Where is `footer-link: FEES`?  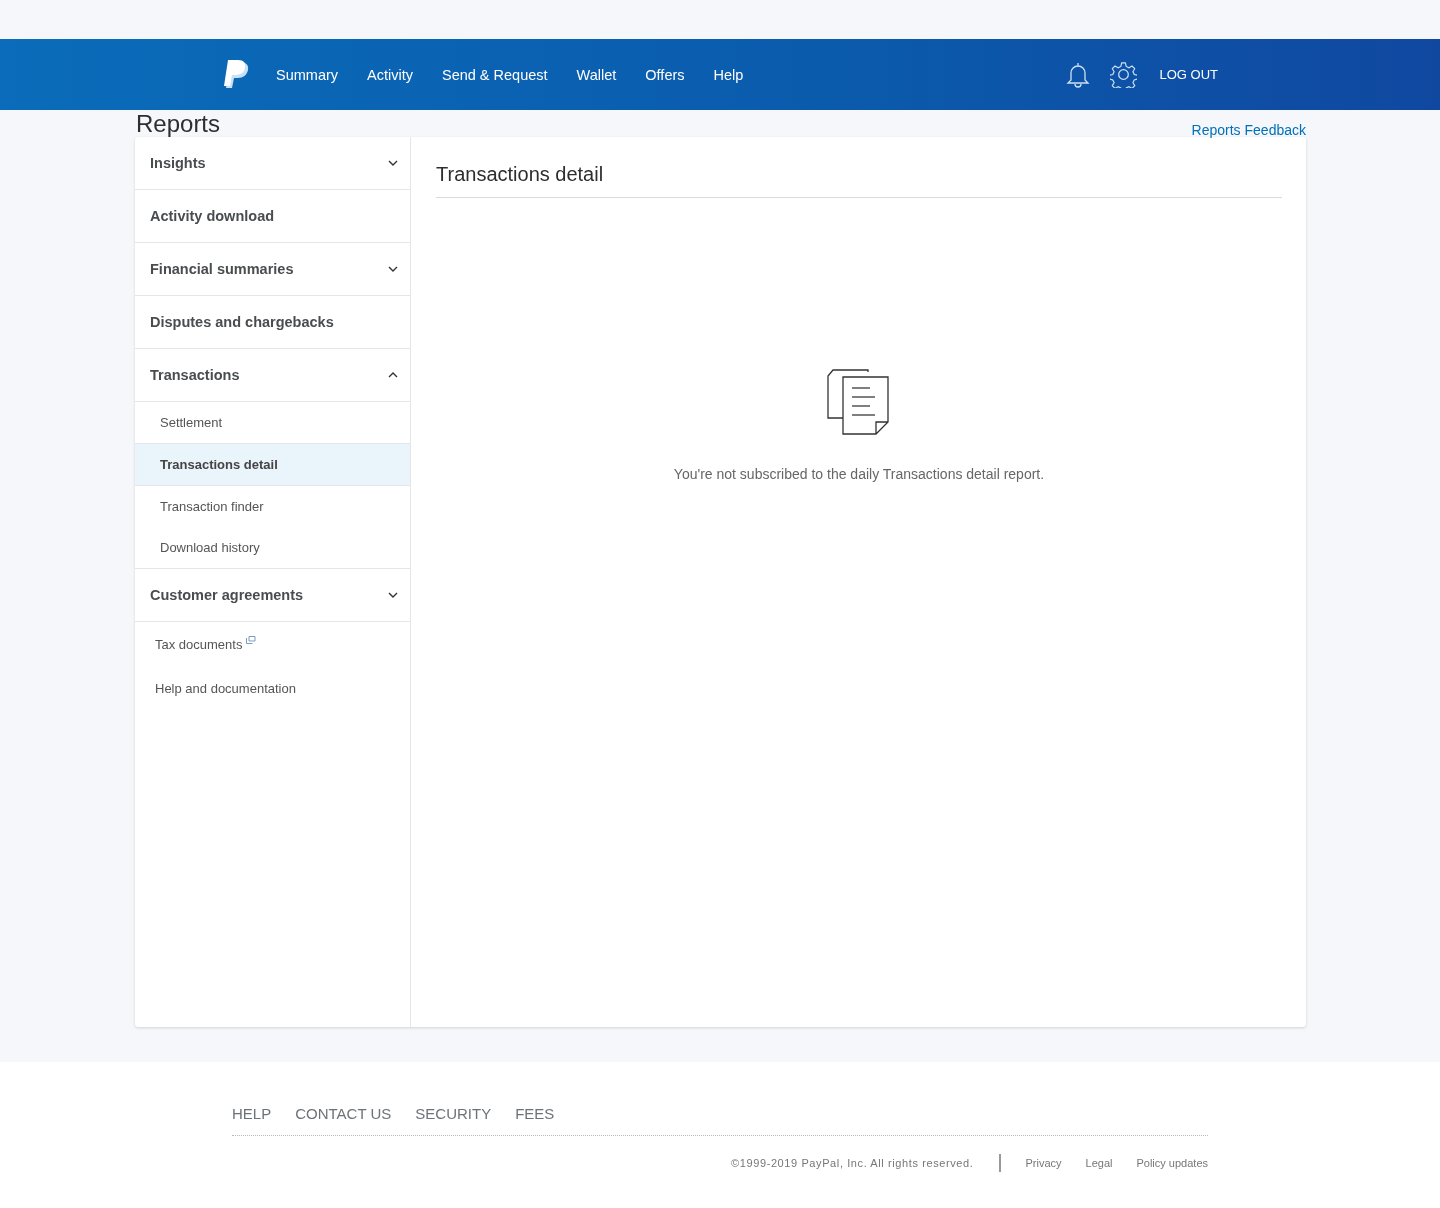
footer-link: FEES is located at coordinates (535, 1113).